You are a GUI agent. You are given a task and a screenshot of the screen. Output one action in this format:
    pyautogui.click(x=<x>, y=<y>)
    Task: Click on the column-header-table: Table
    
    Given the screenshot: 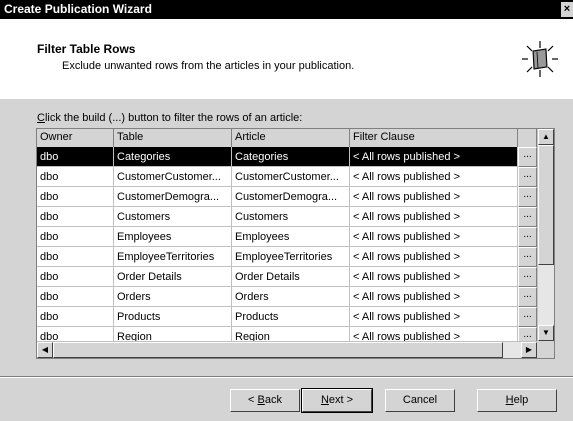 What is the action you would take?
    pyautogui.click(x=173, y=138)
    